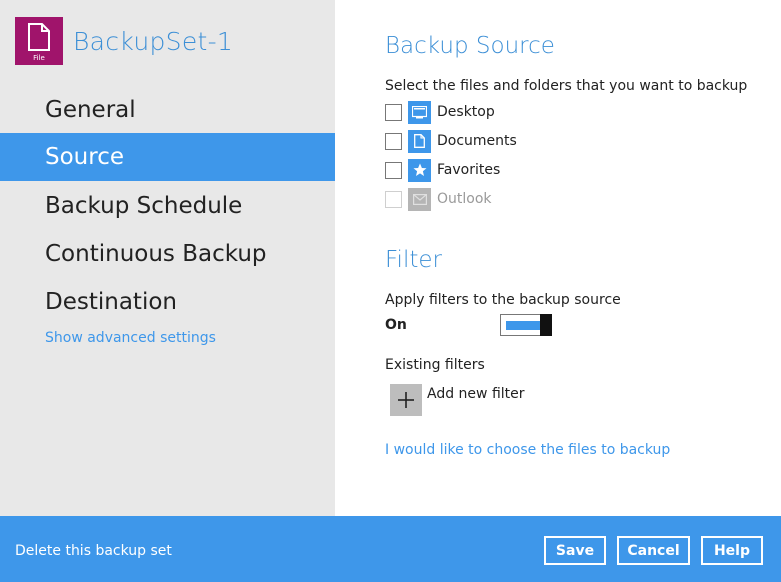 The image size is (781, 582). Describe the element at coordinates (477, 141) in the screenshot. I see `documents-label: Documents` at that location.